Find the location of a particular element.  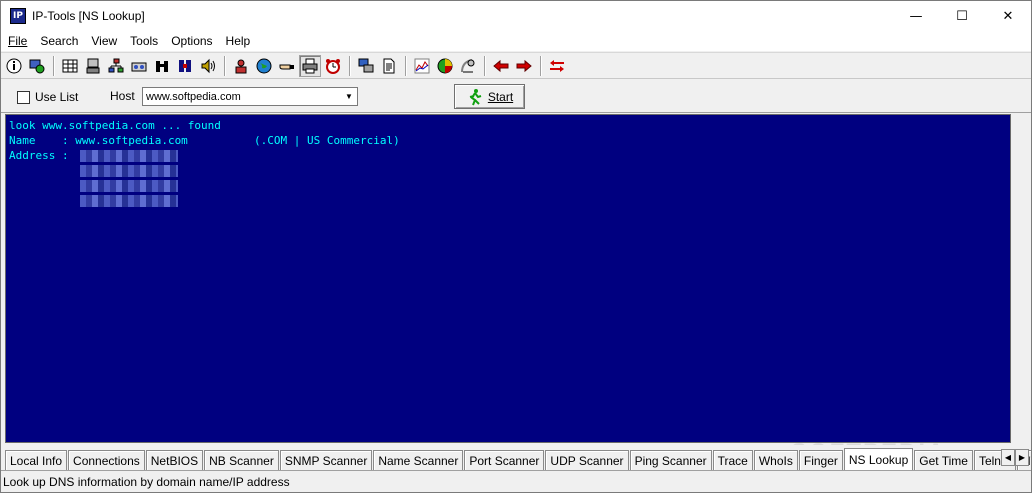

tab-netbios: NetBIOS is located at coordinates (174, 460).